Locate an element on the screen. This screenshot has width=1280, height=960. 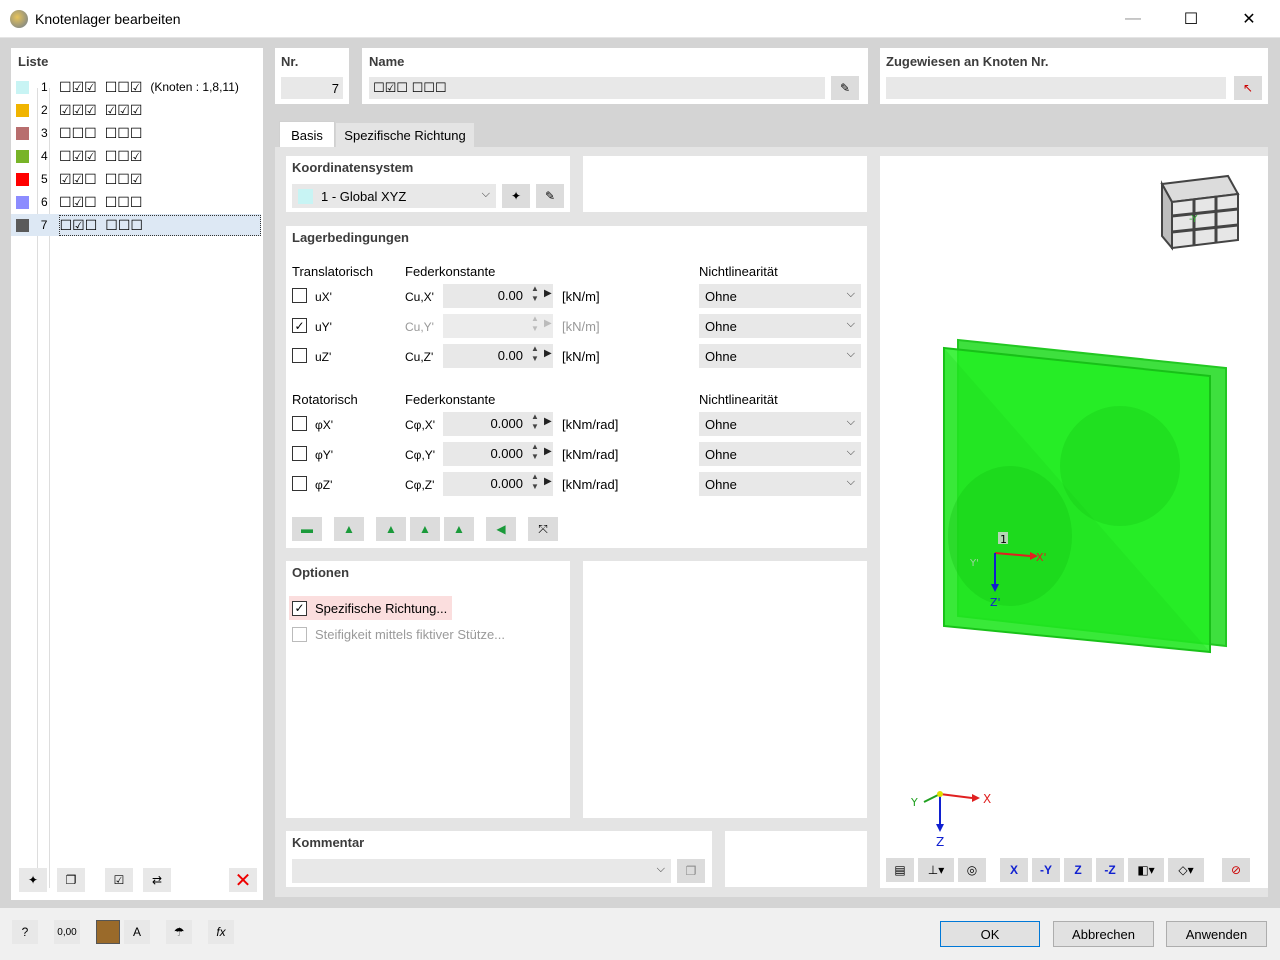
minimize-button: — is located at coordinates (1133, 19).